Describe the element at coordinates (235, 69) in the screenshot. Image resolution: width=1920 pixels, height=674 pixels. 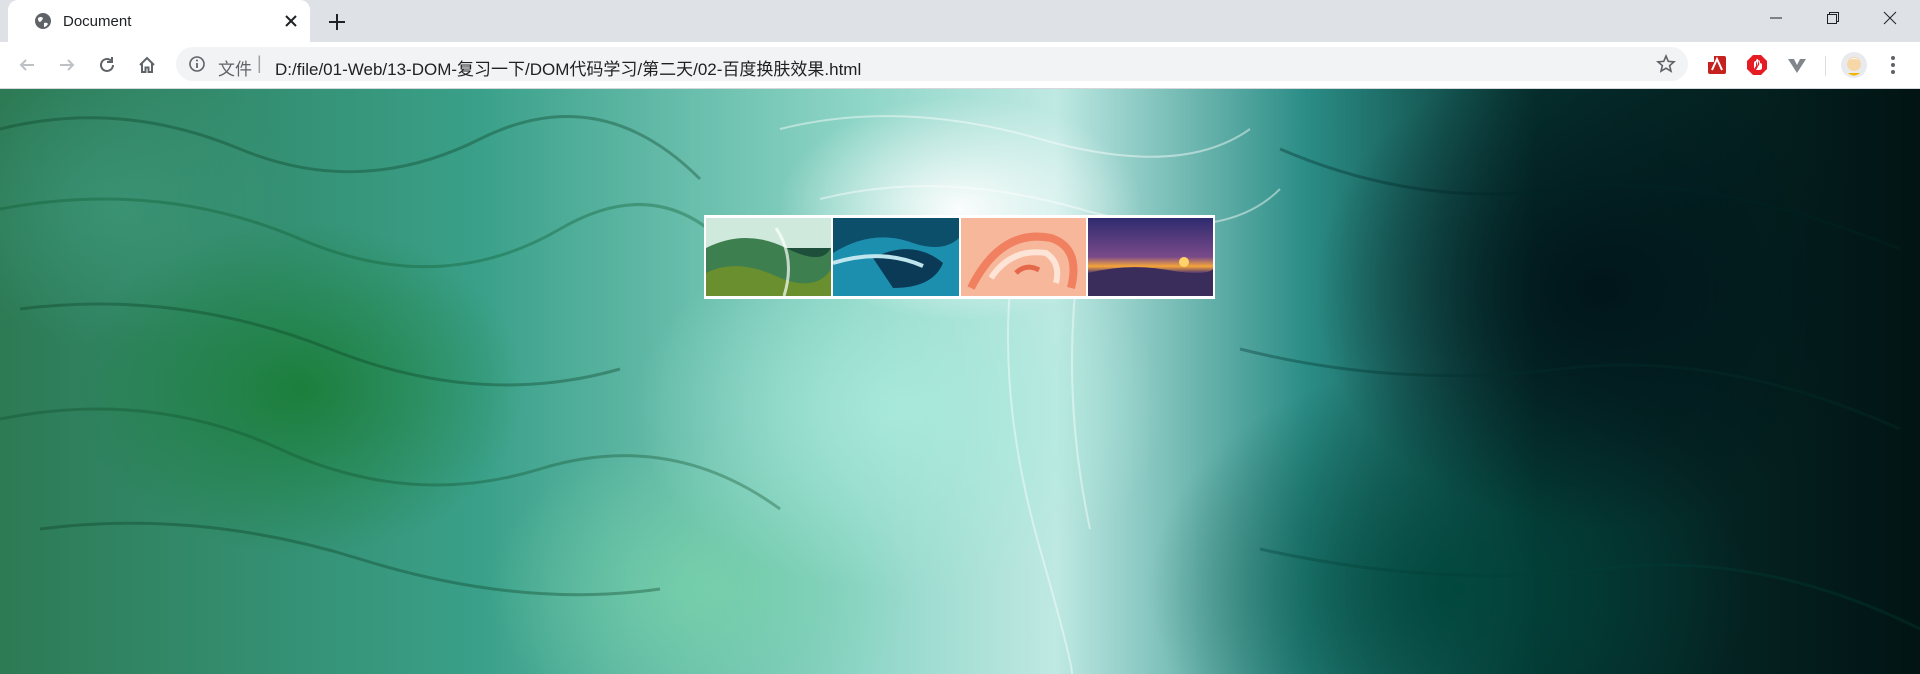
I see `file-scheme-label: 文件` at that location.